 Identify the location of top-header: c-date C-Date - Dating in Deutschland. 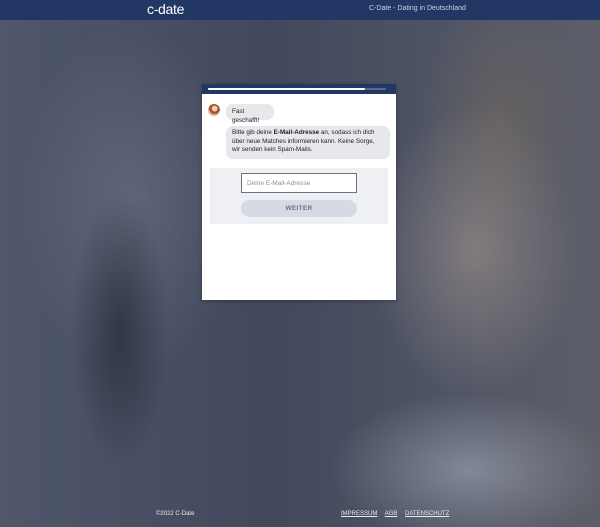
(300, 10).